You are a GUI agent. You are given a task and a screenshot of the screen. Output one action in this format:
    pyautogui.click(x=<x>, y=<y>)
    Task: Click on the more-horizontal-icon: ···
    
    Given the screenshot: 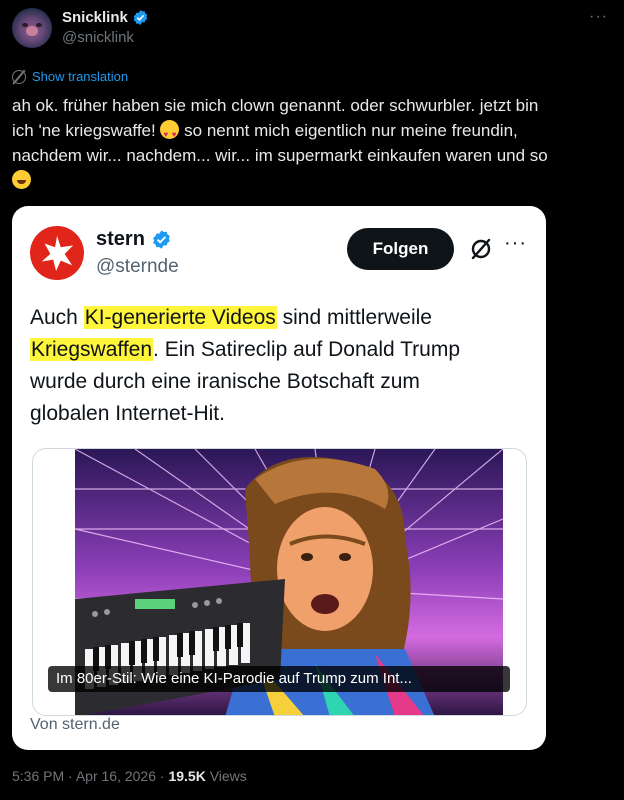 What is the action you would take?
    pyautogui.click(x=598, y=17)
    